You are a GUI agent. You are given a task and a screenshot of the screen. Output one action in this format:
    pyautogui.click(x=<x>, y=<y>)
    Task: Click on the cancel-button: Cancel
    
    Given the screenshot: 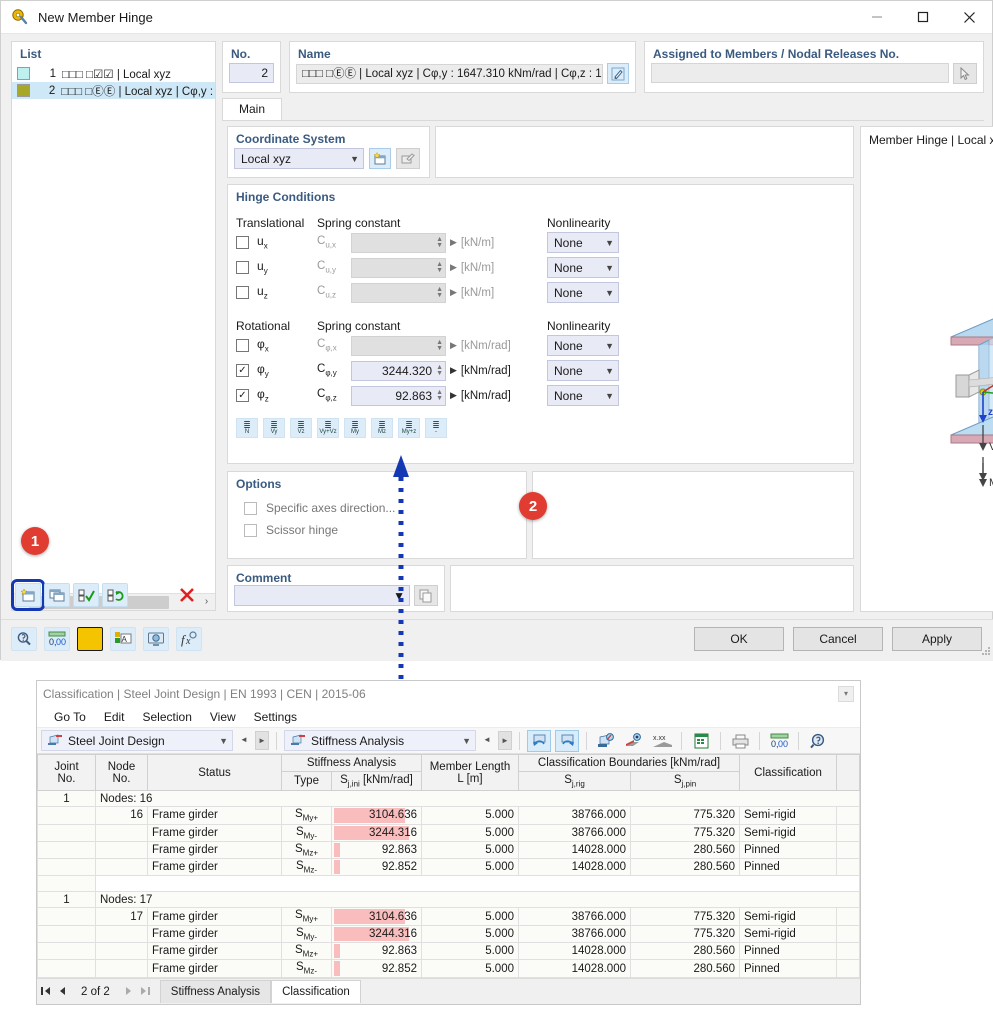 What is the action you would take?
    pyautogui.click(x=838, y=639)
    